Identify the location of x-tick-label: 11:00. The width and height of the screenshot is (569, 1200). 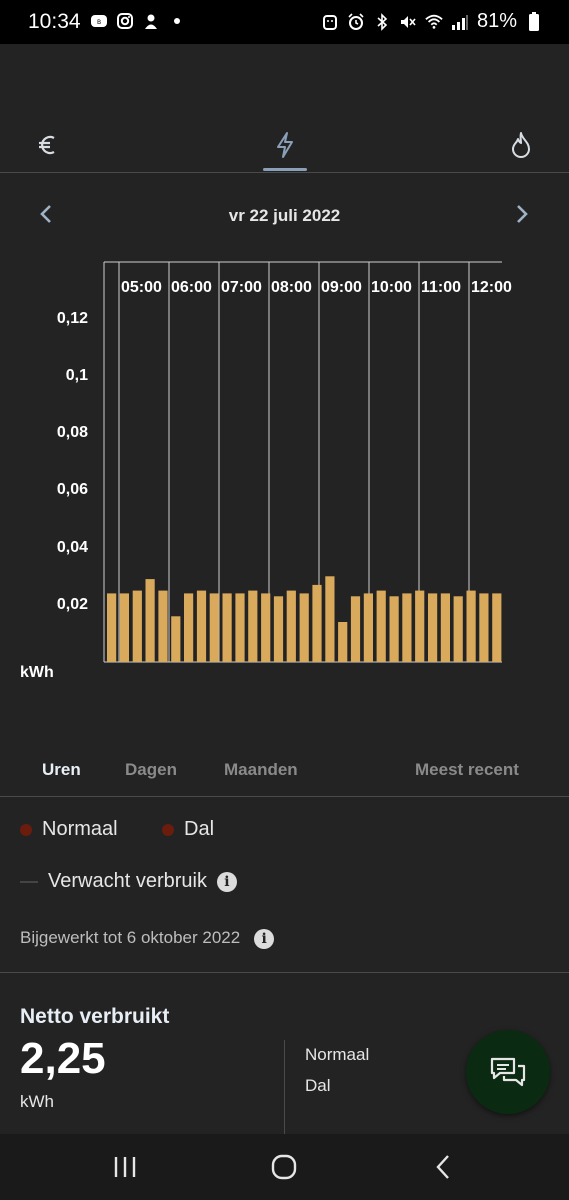
(441, 287).